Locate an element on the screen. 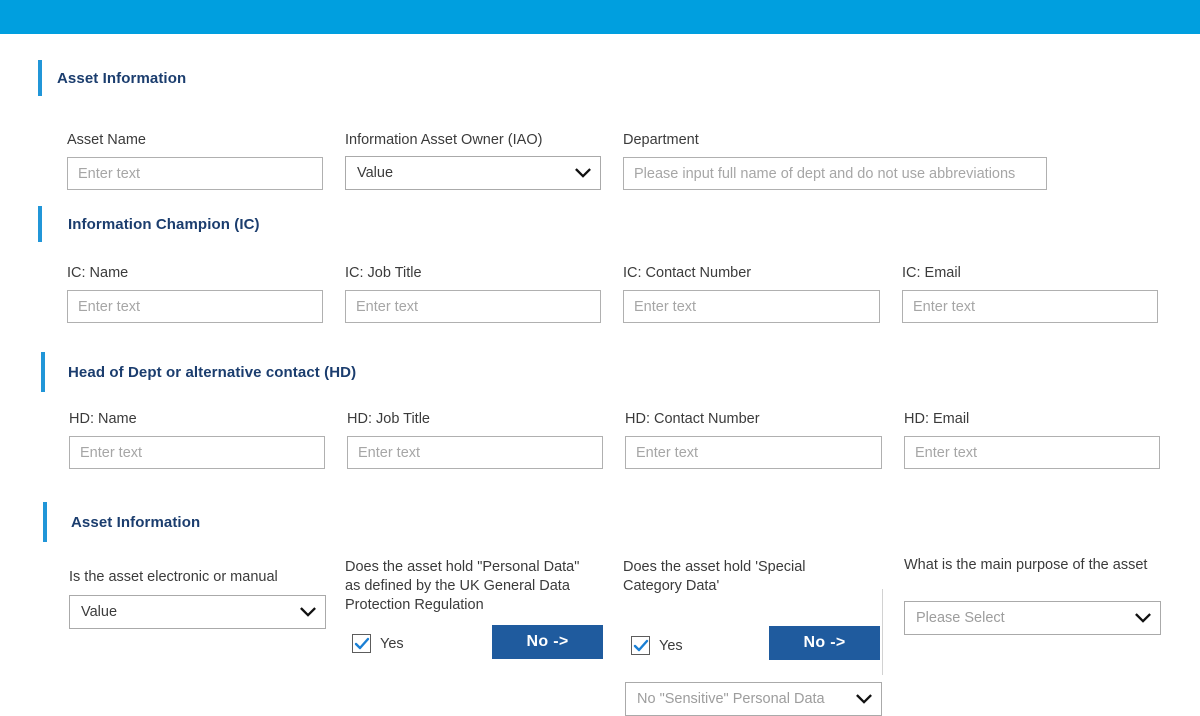 The width and height of the screenshot is (1200, 716). top-banner-bar is located at coordinates (600, 17).